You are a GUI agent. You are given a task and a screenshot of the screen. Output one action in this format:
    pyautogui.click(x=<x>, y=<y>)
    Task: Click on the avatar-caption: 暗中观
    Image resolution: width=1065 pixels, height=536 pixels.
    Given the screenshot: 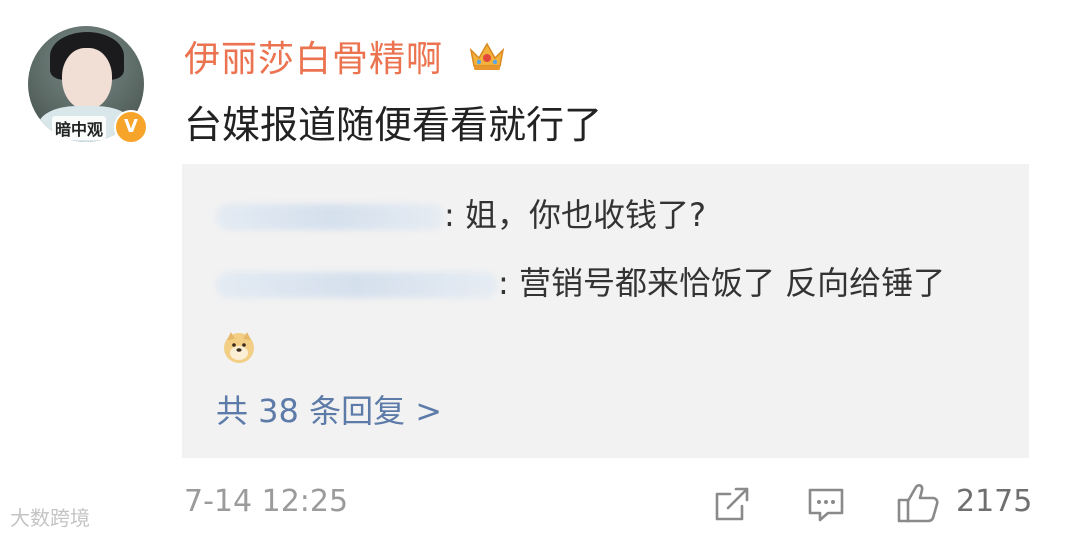 What is the action you would take?
    pyautogui.click(x=79, y=128)
    